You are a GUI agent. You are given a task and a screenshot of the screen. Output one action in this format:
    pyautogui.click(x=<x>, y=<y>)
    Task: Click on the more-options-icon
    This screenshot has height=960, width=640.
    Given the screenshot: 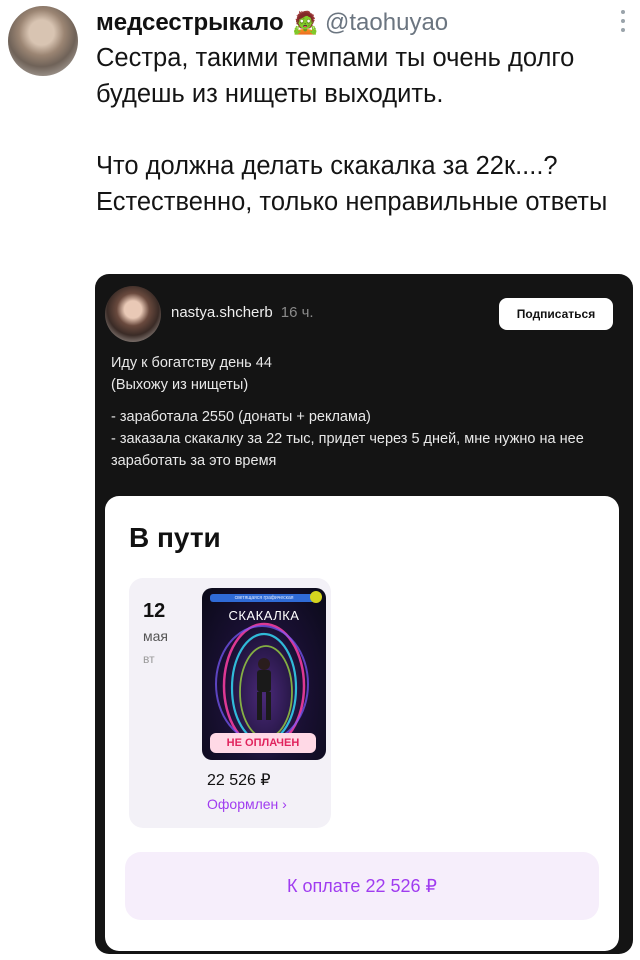 What is the action you would take?
    pyautogui.click(x=623, y=21)
    